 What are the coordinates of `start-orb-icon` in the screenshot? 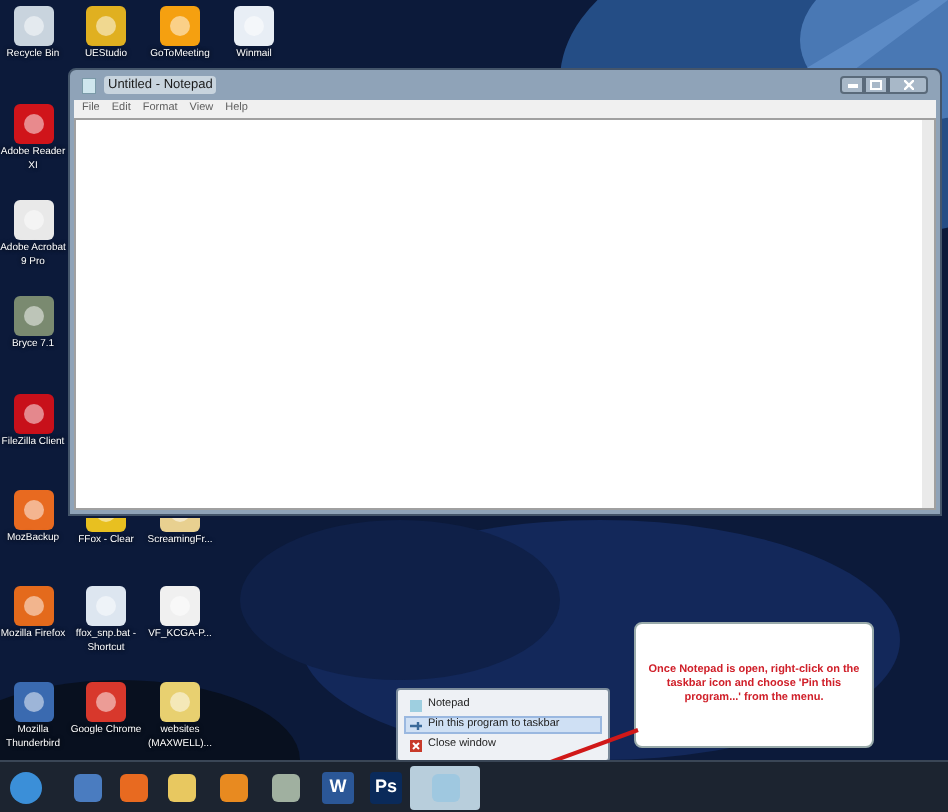 It's located at (26, 788).